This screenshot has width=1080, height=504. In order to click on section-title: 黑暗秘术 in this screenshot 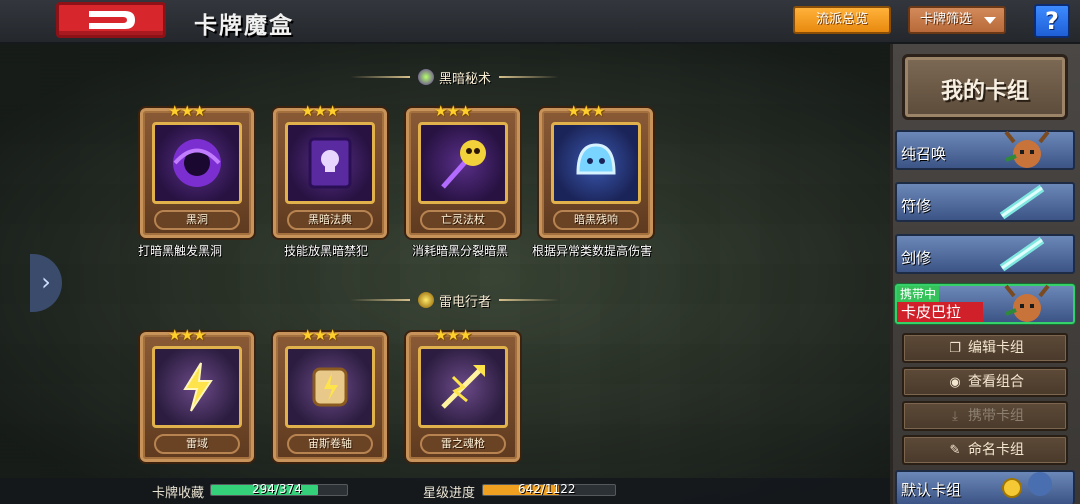, I will do `click(465, 79)`.